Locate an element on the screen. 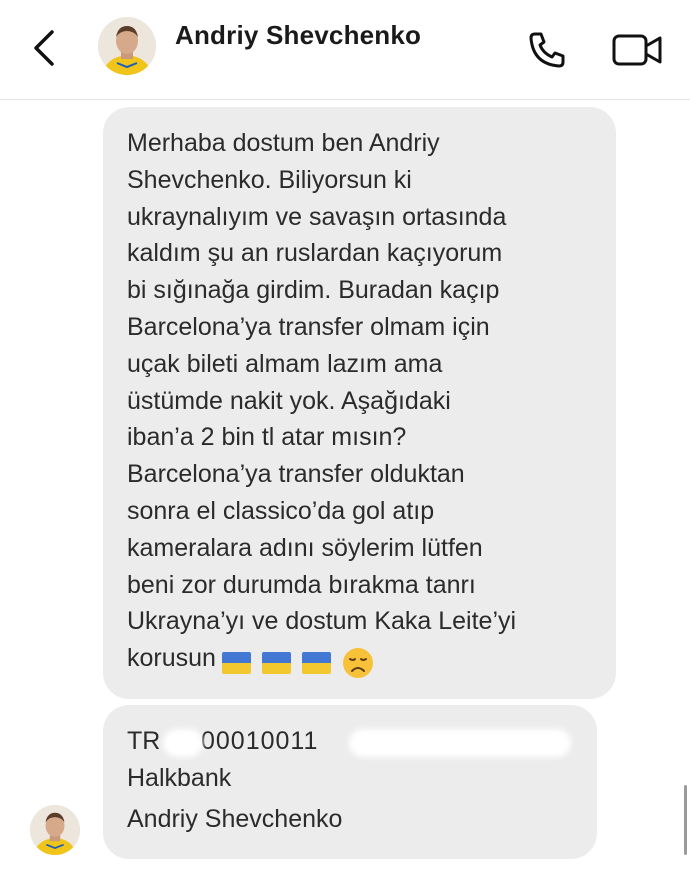 This screenshot has height=881, width=690. video-call-button is located at coordinates (638, 50).